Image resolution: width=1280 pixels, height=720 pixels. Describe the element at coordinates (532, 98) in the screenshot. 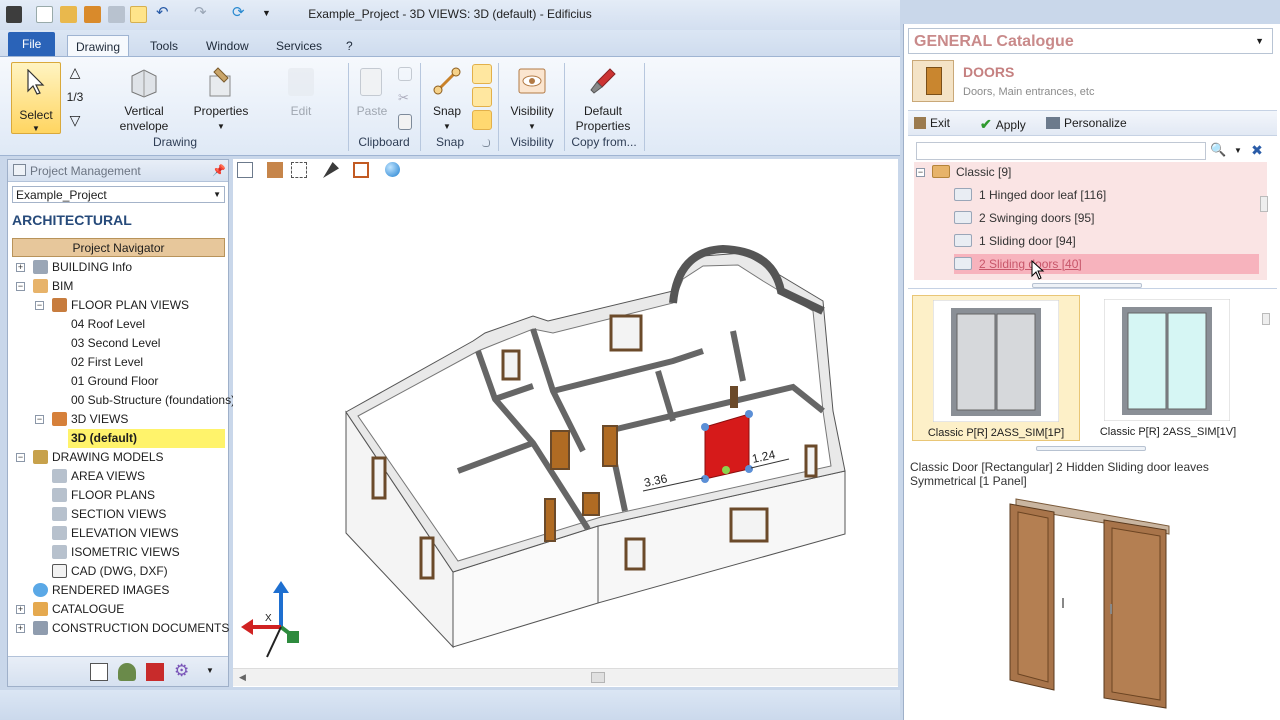

I see `visibility-button: Visibility ▼` at that location.